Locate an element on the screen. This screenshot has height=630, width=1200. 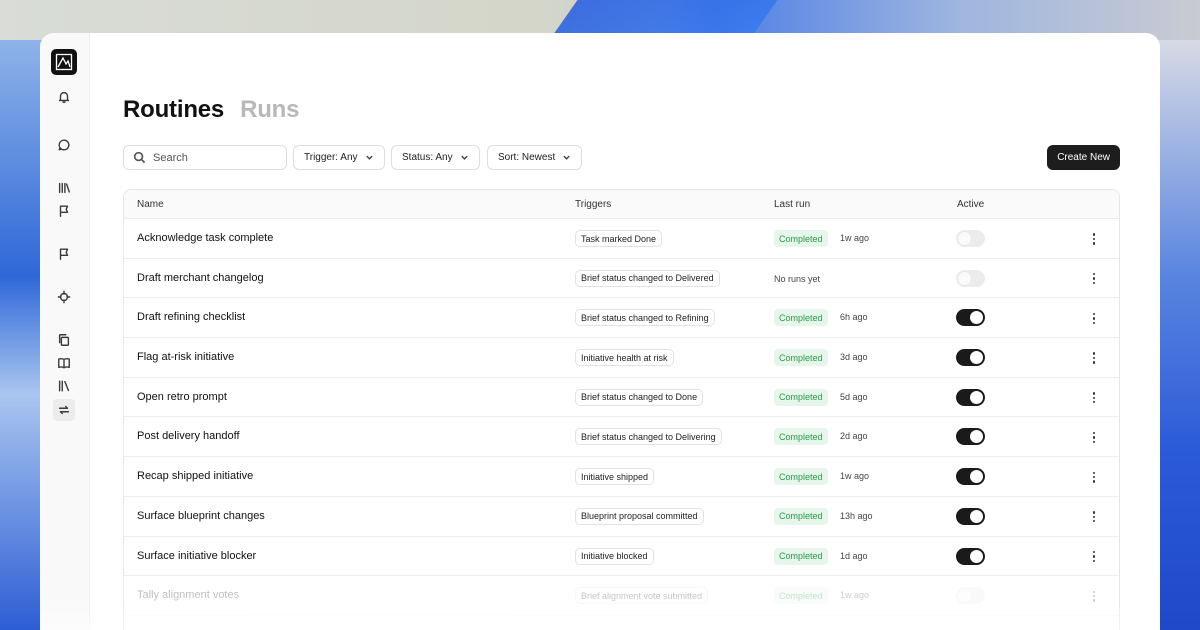
last-run-time: 2d ago is located at coordinates (854, 436).